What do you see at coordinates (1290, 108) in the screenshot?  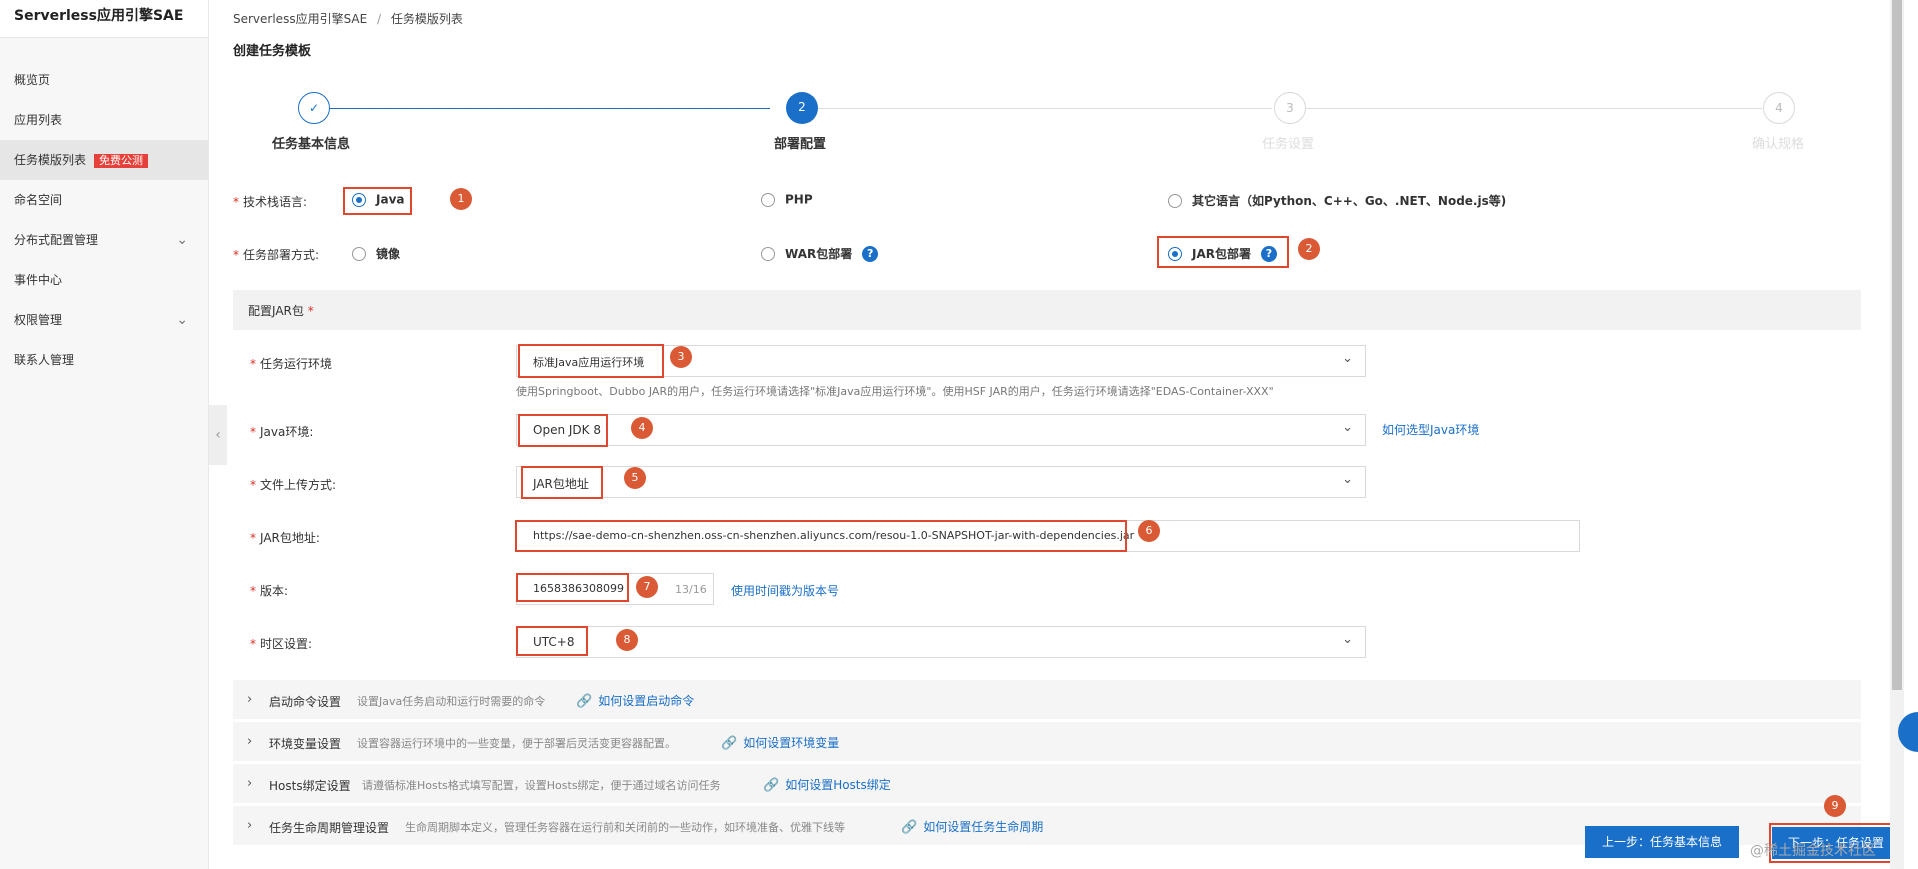 I see `step-3-circle: 3` at bounding box center [1290, 108].